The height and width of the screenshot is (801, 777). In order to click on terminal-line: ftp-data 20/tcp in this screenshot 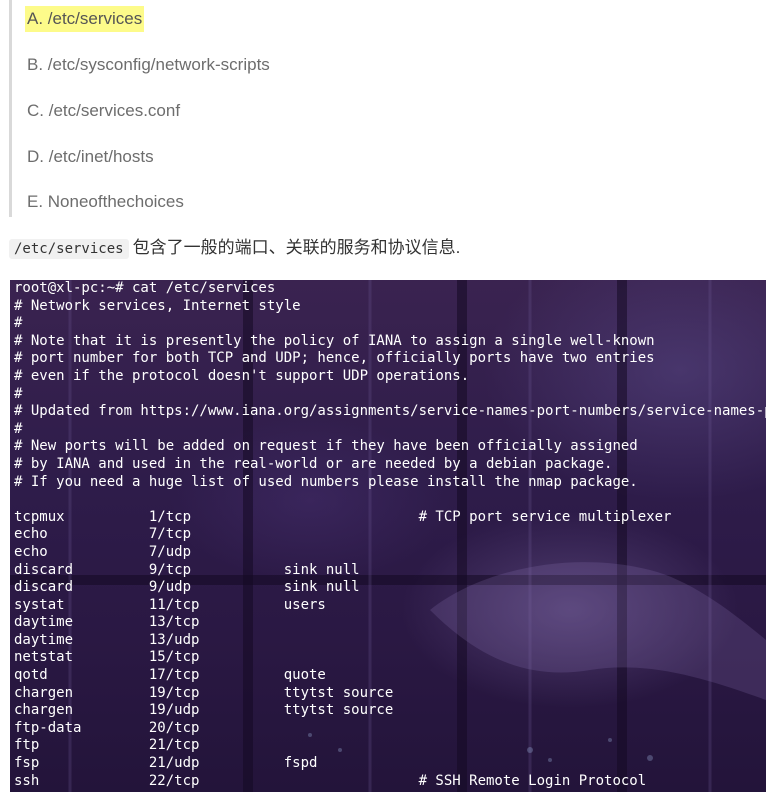, I will do `click(107, 727)`.